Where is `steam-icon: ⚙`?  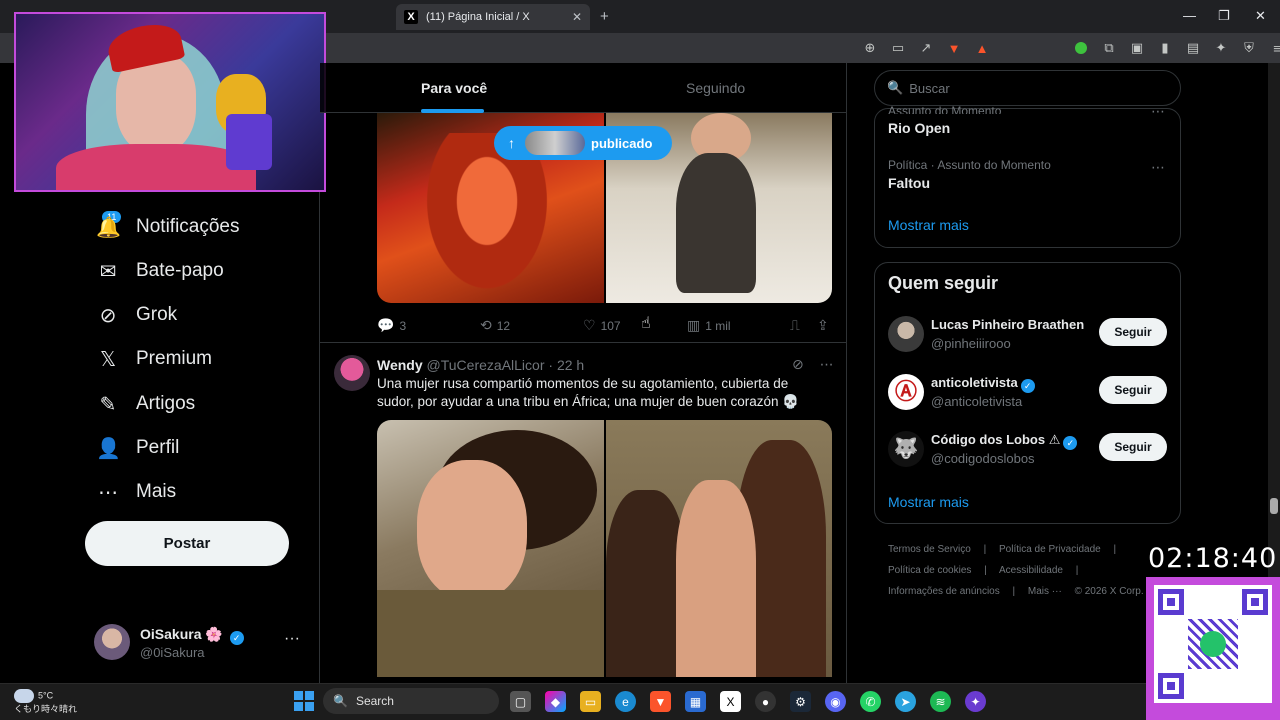
steam-icon: ⚙ is located at coordinates (800, 701).